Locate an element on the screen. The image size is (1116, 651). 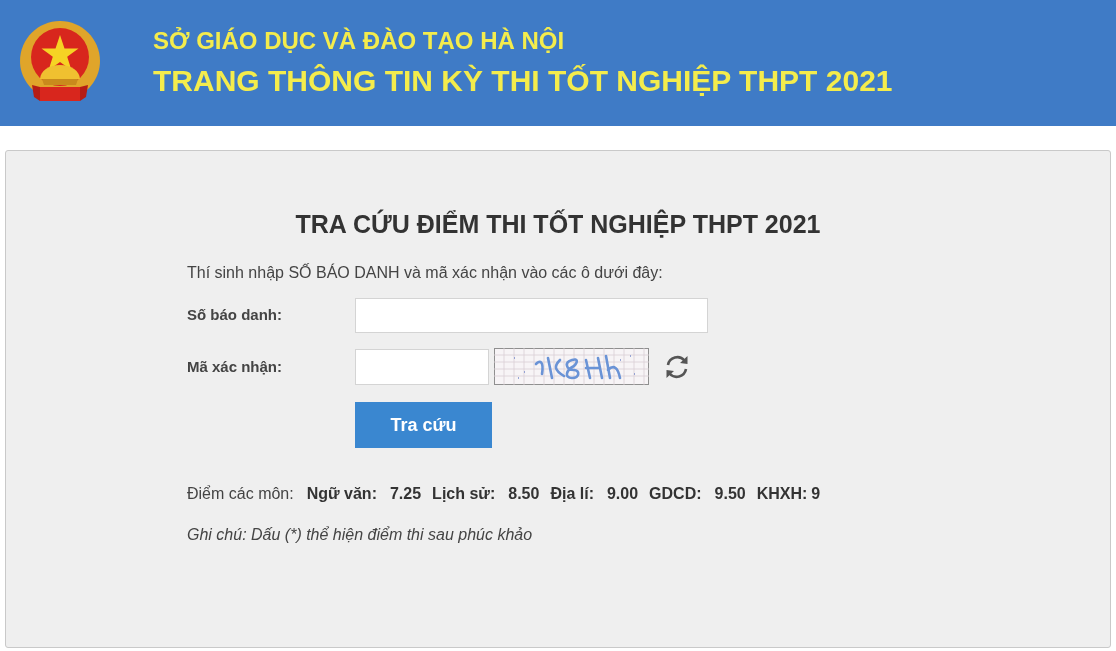
instruction-text: Thí sinh nhập SỐ BÁO DANH và mã xác nhận vào các ô dưới đây: is located at coordinates (425, 272).